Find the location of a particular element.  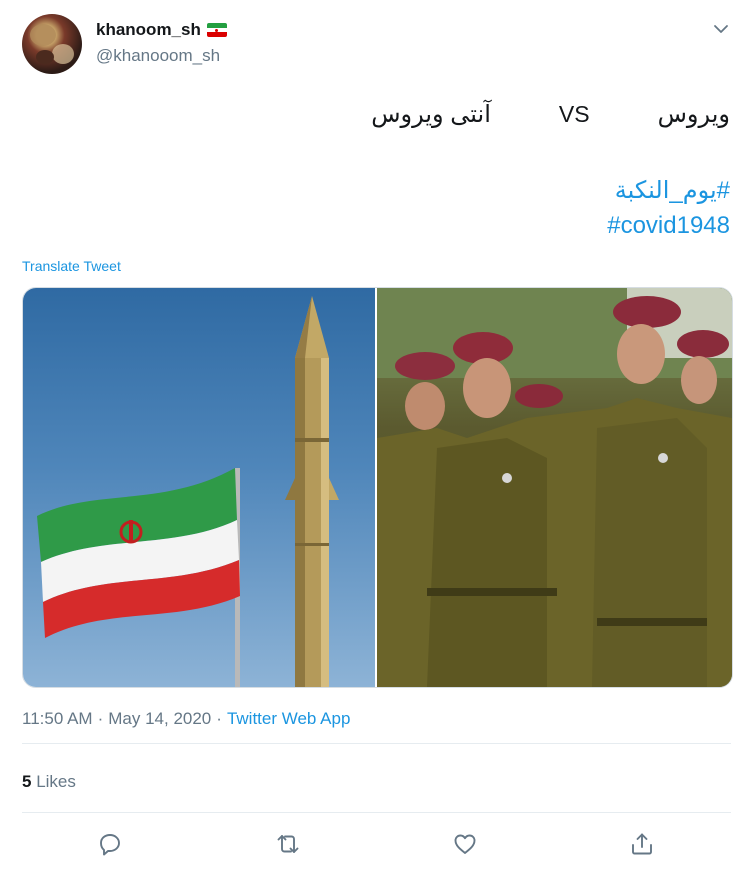

retweet-icon is located at coordinates (288, 844).